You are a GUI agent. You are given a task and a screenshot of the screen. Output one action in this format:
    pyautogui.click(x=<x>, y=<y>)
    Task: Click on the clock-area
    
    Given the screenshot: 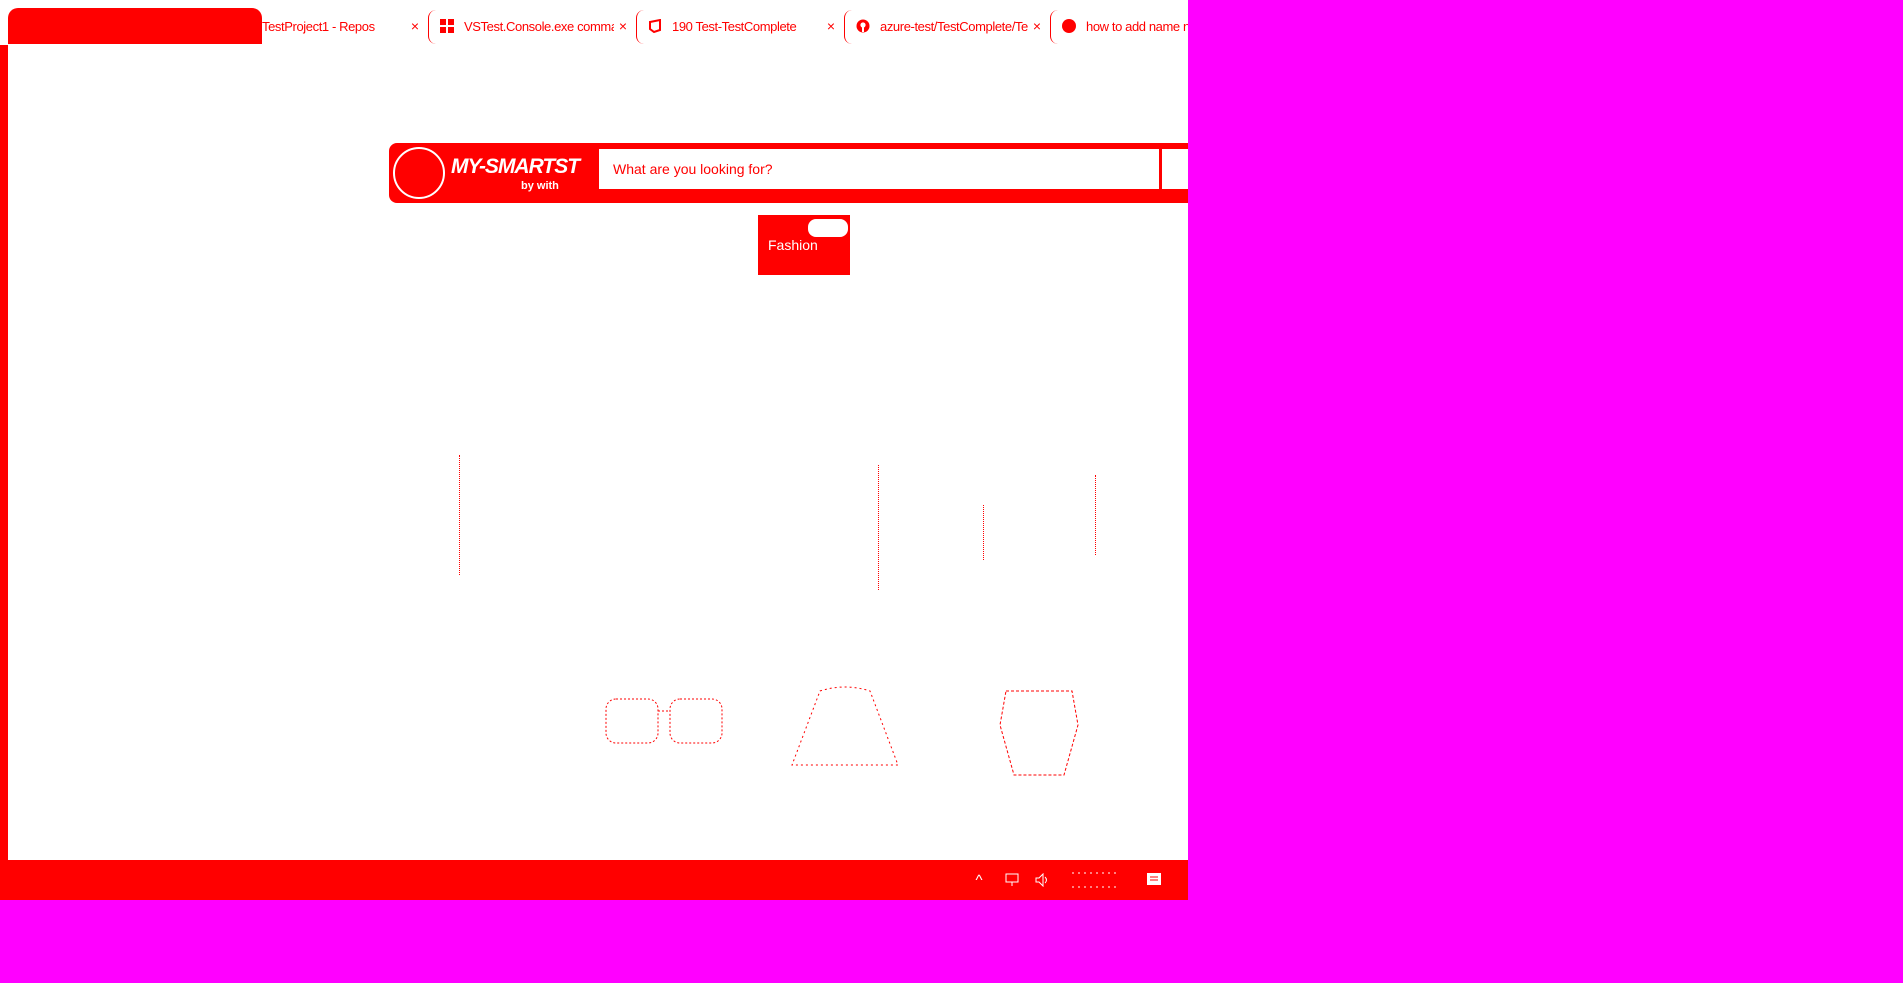 What is the action you would take?
    pyautogui.click(x=1095, y=880)
    